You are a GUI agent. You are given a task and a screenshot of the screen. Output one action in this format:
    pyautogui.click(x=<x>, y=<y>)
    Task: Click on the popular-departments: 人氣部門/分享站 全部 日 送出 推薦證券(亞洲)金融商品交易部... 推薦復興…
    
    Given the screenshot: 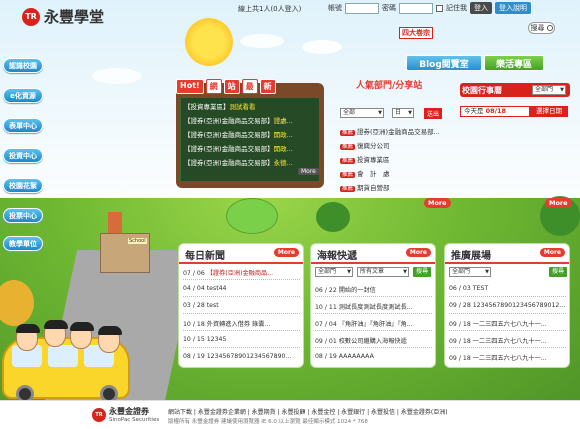 What is the action you would take?
    pyautogui.click(x=393, y=142)
    